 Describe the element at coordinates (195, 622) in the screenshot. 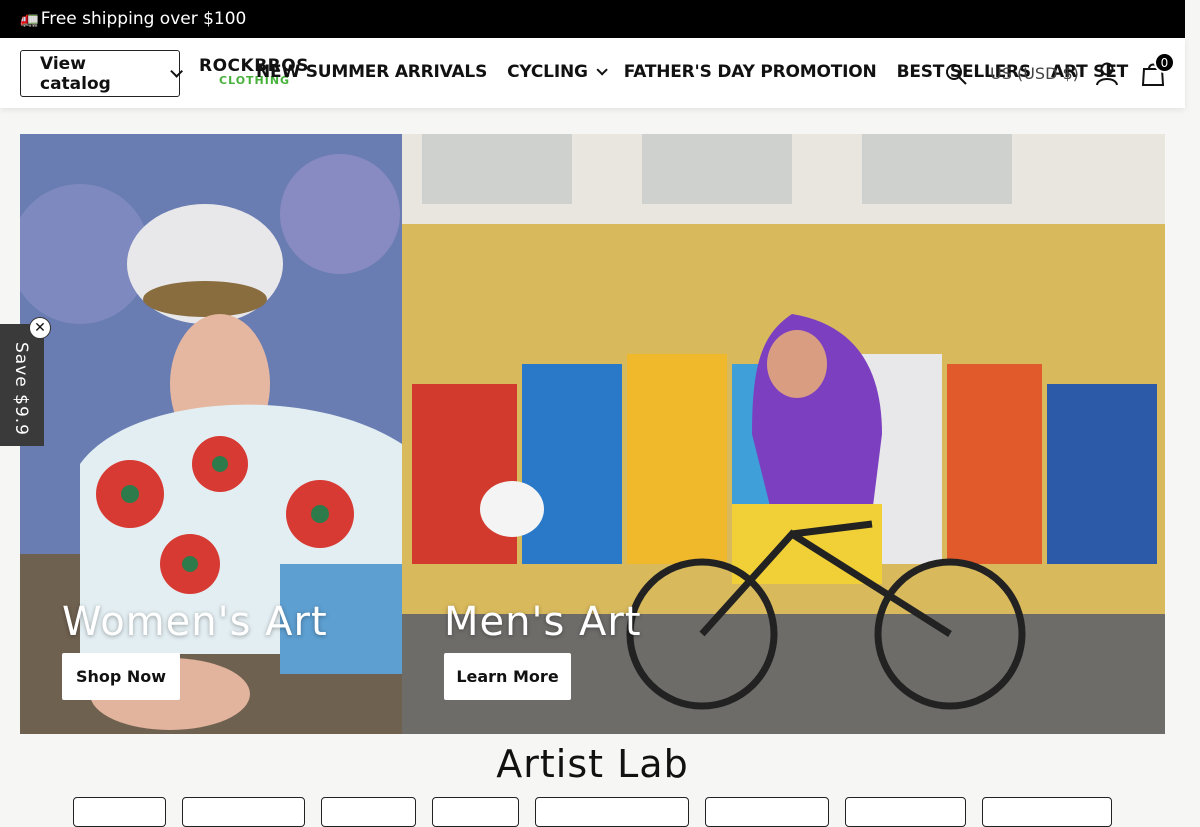

I see `womens-art-title: Women's Art` at that location.